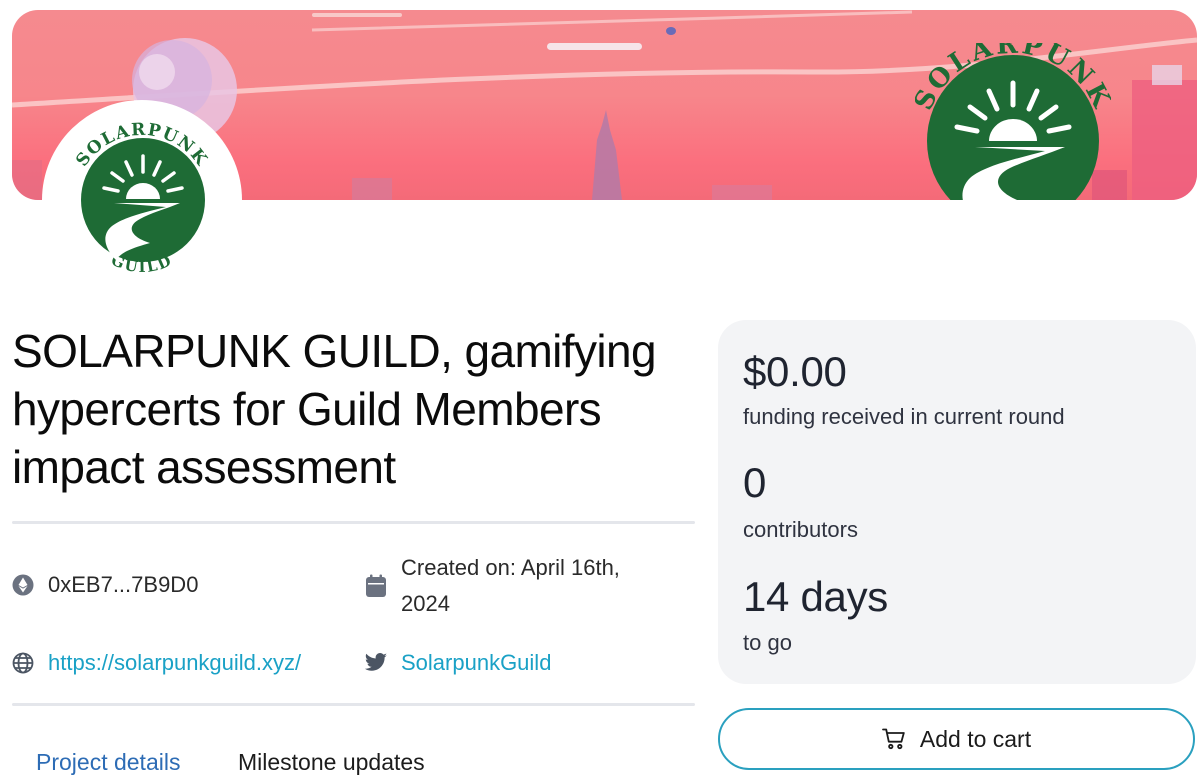  I want to click on project-avatar: SOLARPUNK GUILD, so click(142, 200).